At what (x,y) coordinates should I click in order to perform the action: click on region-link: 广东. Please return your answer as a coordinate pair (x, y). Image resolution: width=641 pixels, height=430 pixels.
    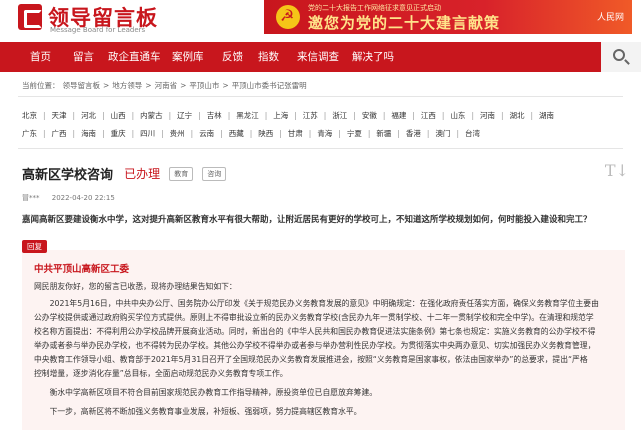
    Looking at the image, I should click on (29, 133).